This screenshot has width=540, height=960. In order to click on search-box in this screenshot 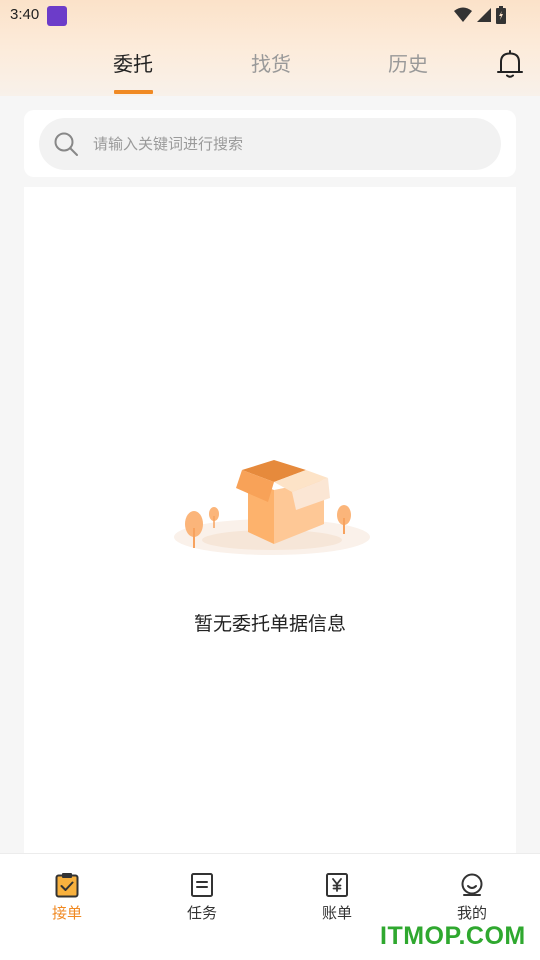, I will do `click(270, 144)`.